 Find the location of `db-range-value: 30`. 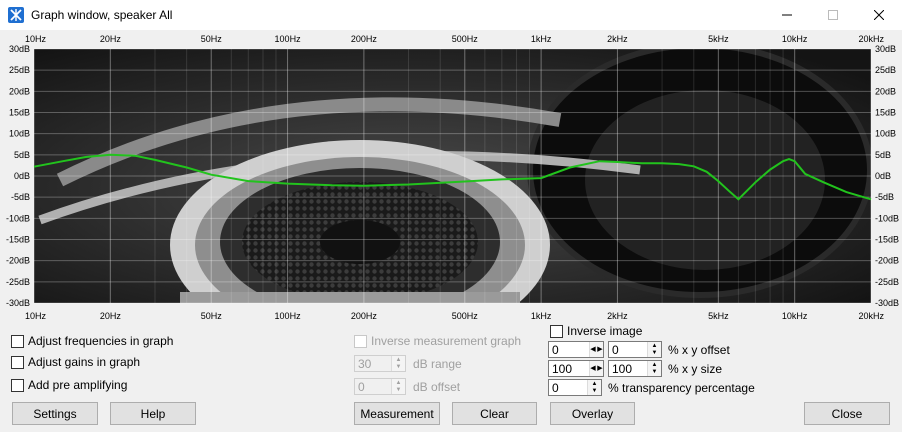

db-range-value: 30 is located at coordinates (365, 364).